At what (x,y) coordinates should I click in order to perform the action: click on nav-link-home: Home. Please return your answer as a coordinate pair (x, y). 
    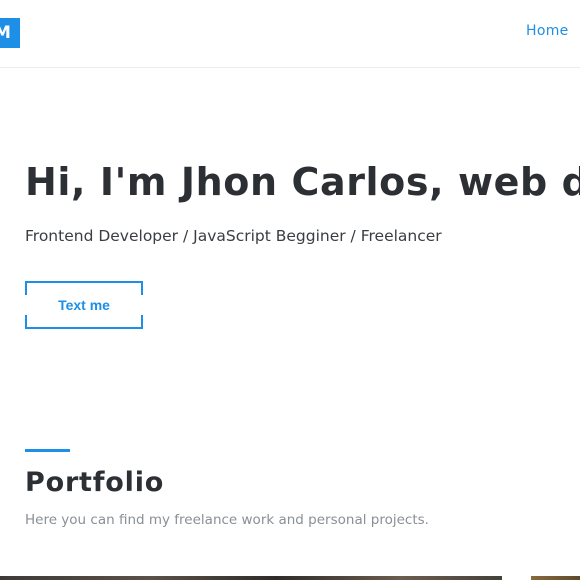
    Looking at the image, I should click on (547, 31).